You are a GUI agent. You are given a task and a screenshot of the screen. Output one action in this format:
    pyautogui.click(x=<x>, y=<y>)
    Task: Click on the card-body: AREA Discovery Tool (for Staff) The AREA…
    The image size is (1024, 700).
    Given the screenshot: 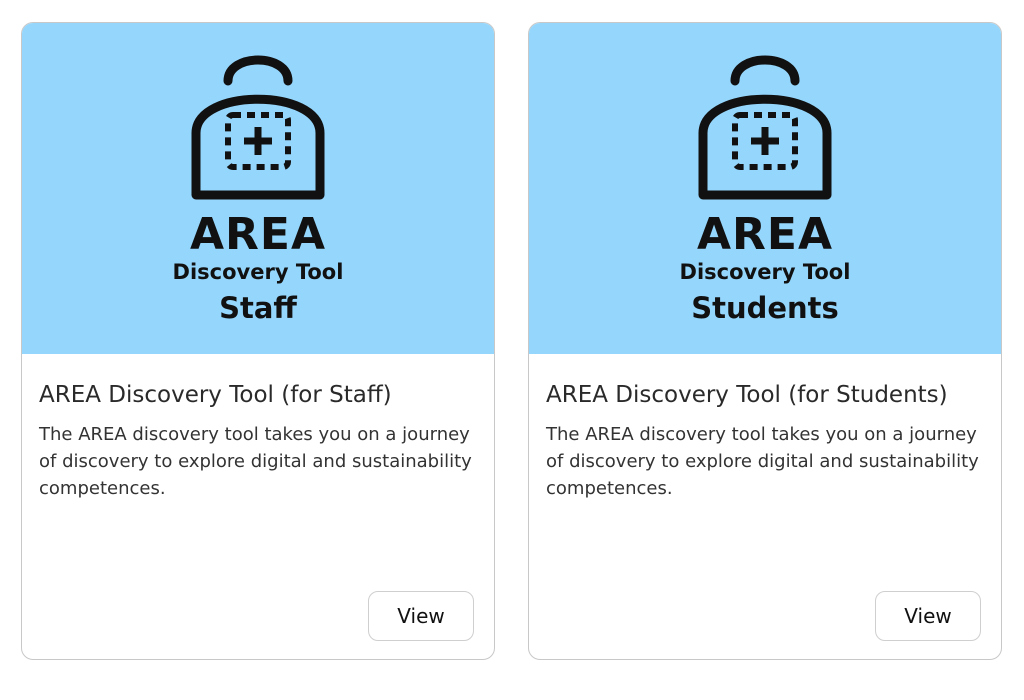 What is the action you would take?
    pyautogui.click(x=257, y=438)
    